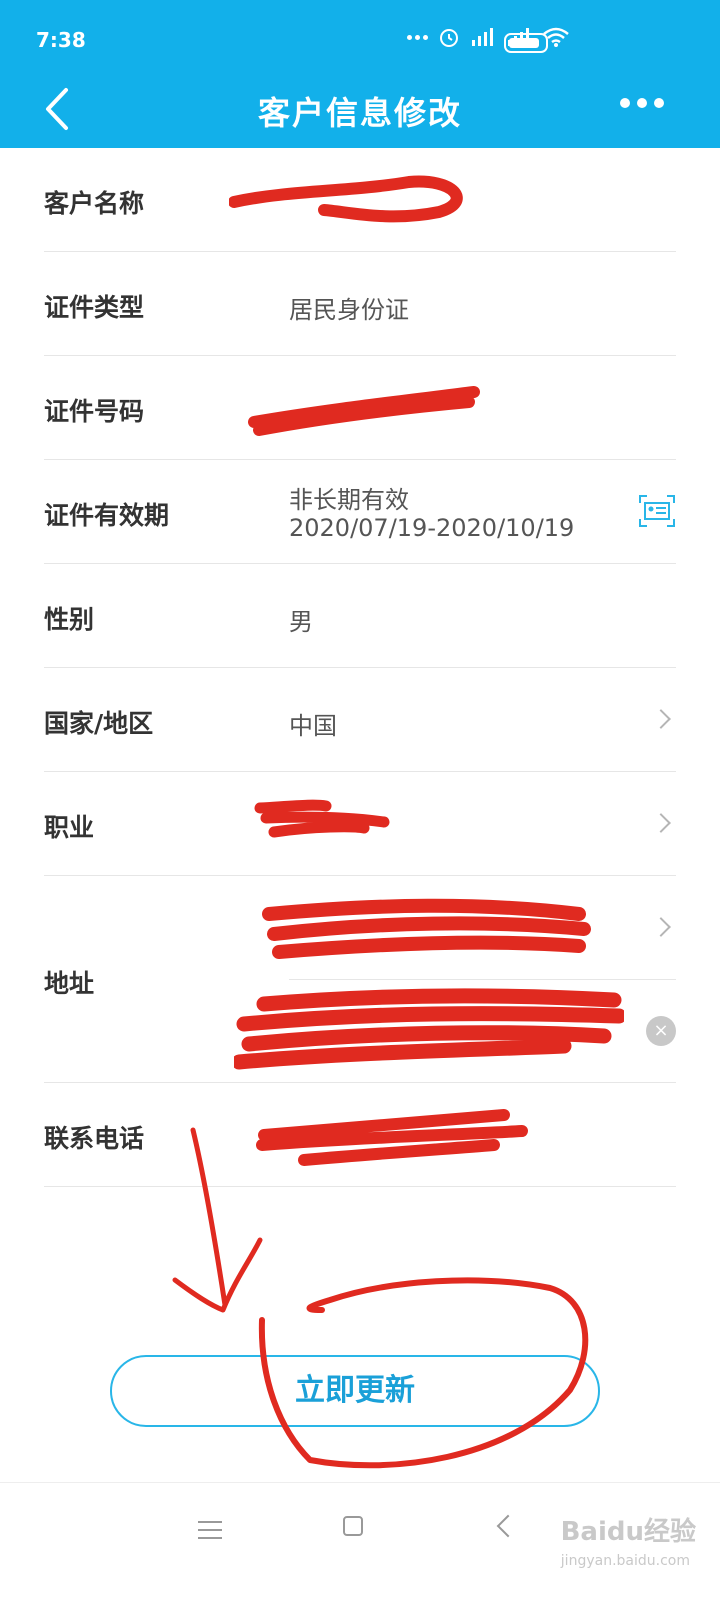 This screenshot has width=720, height=1600. I want to click on address-row: 地址 ×, so click(360, 979).